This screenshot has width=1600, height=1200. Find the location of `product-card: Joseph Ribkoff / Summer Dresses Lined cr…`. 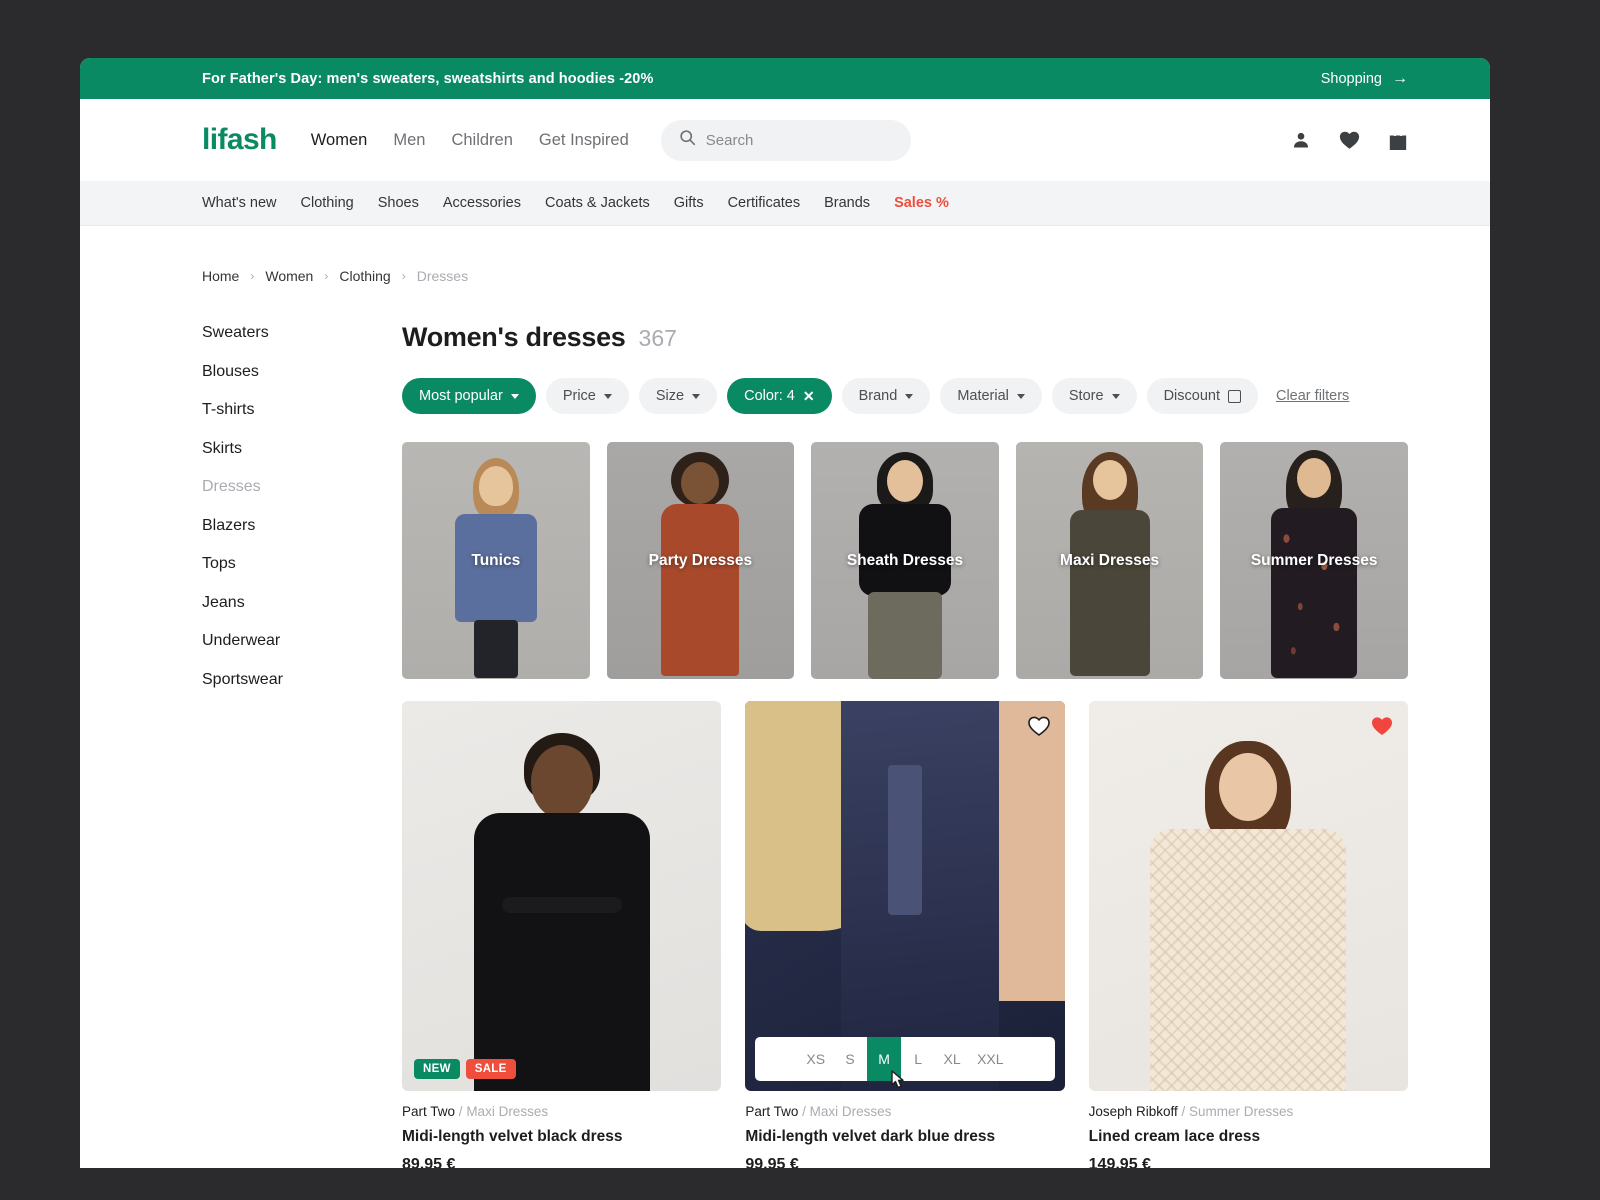

product-card: Joseph Ribkoff / Summer Dresses Lined cr… is located at coordinates (1248, 934).